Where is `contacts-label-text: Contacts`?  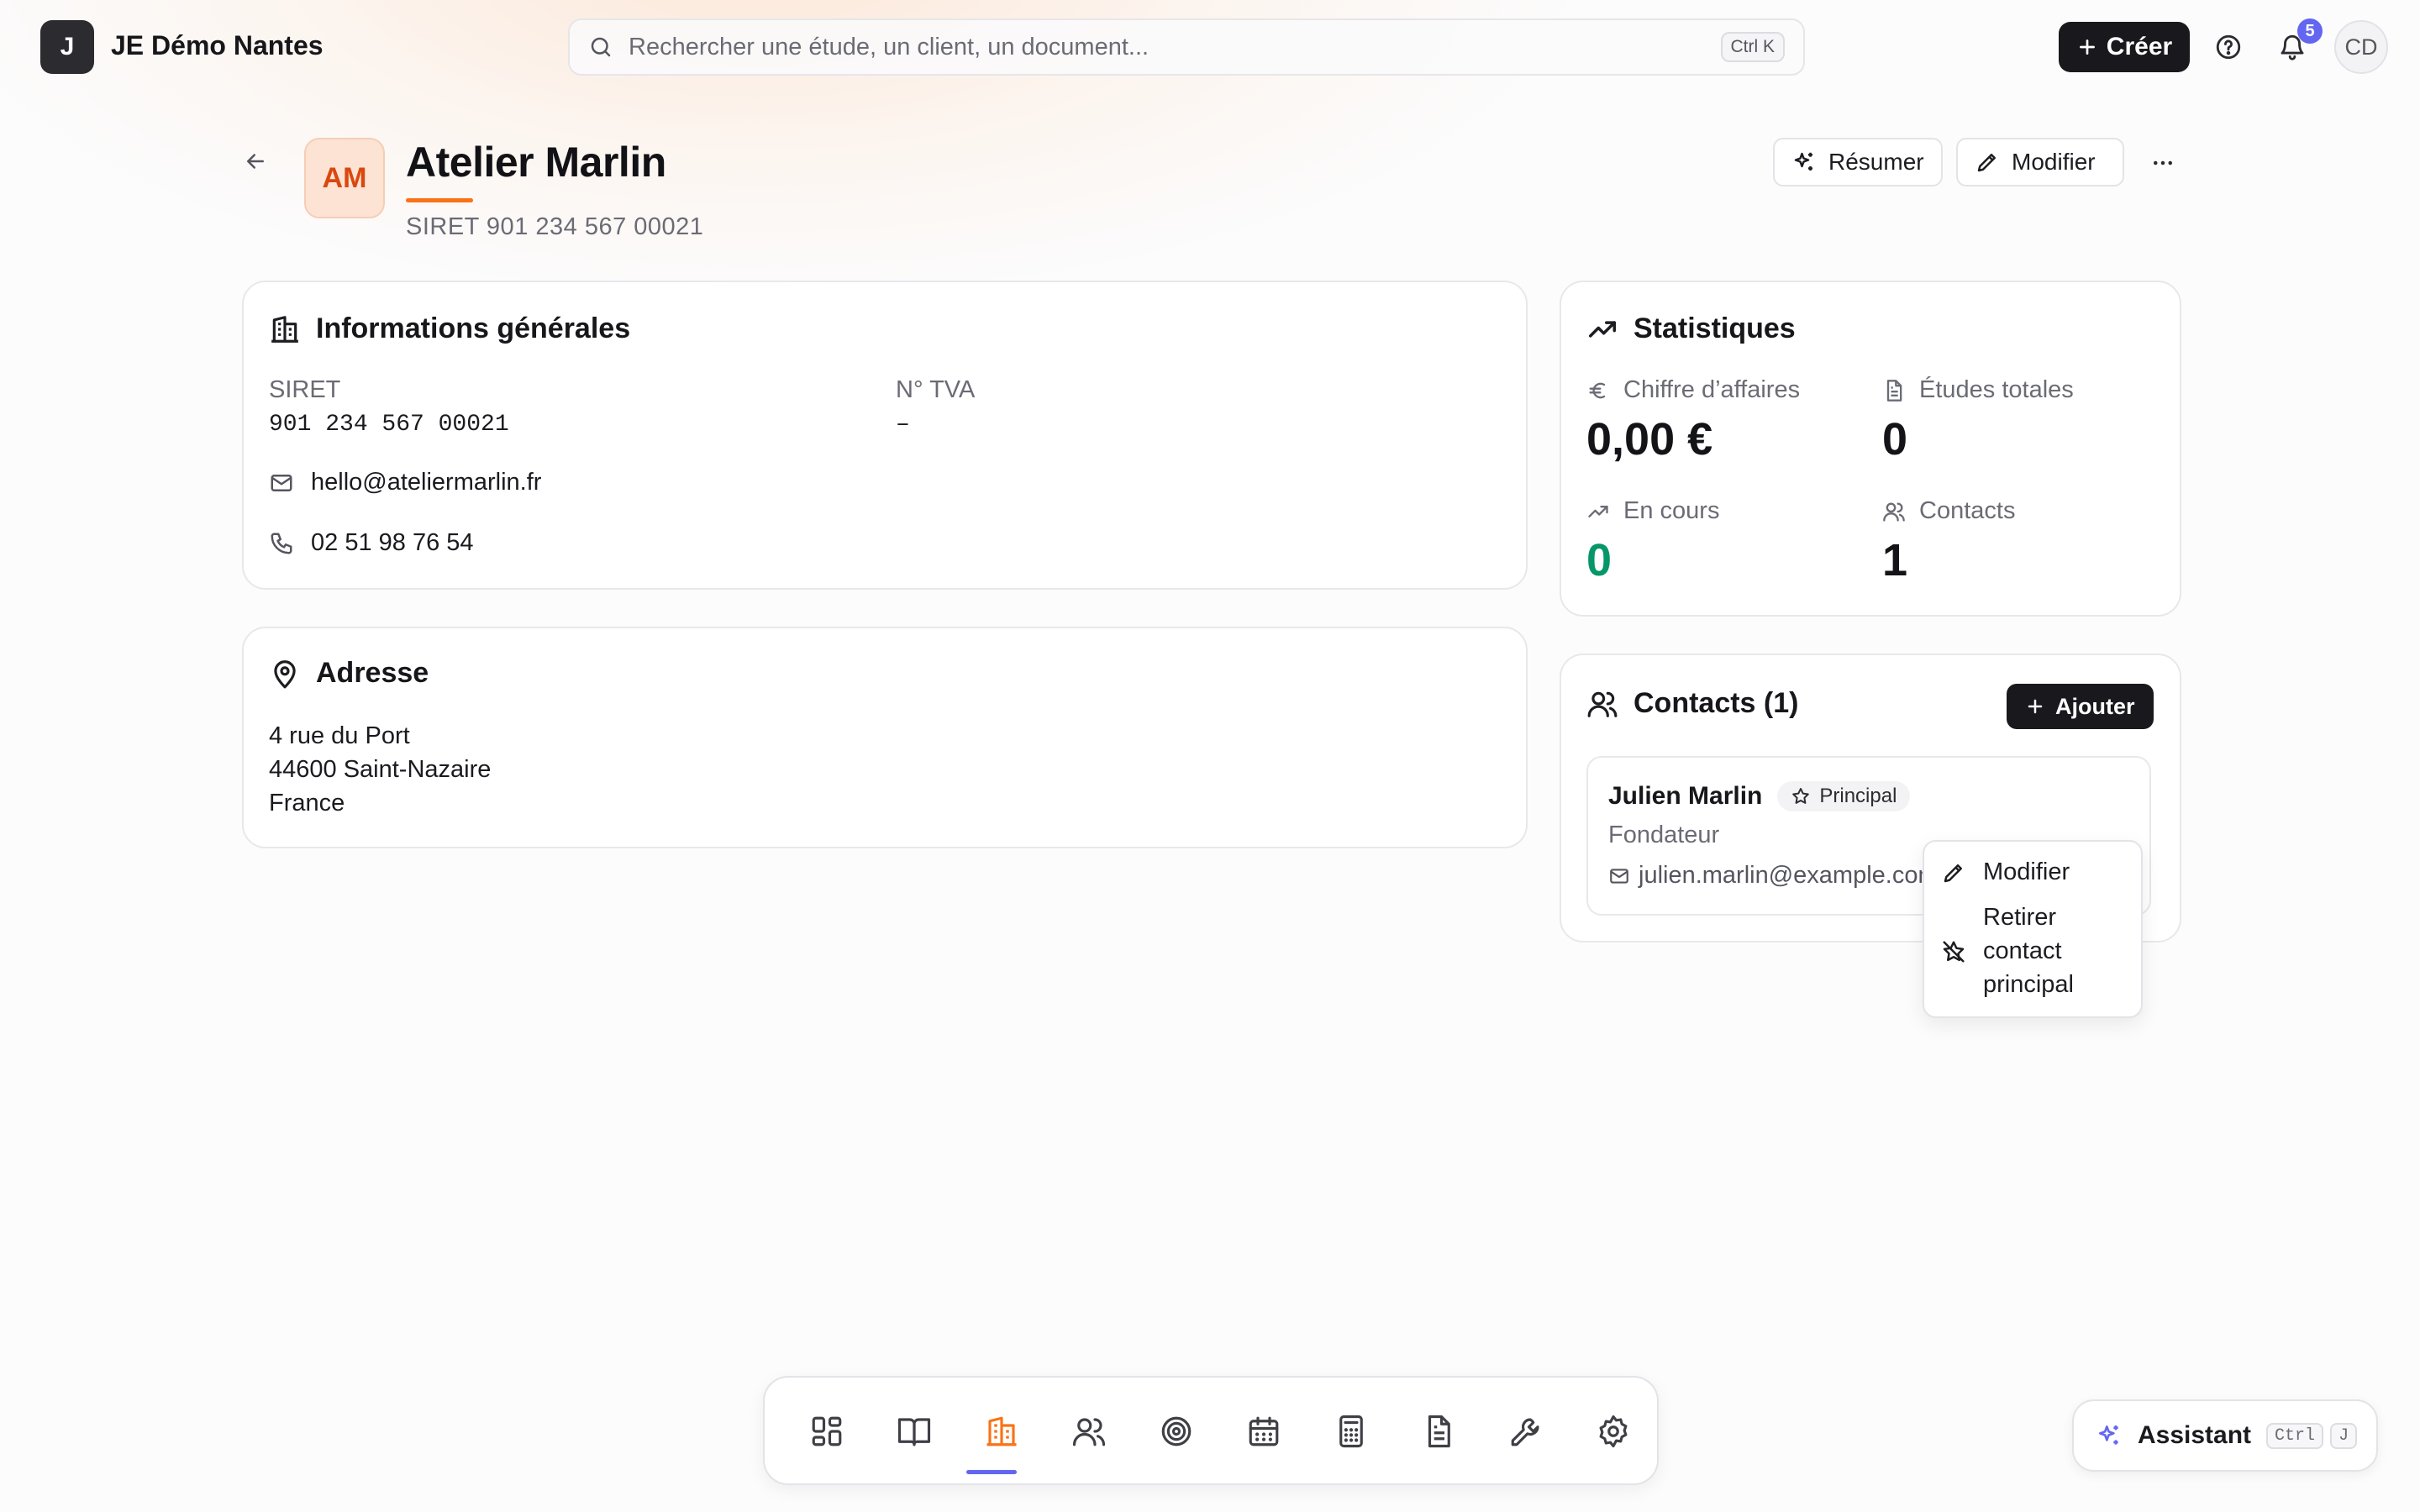 contacts-label-text: Contacts is located at coordinates (1968, 510).